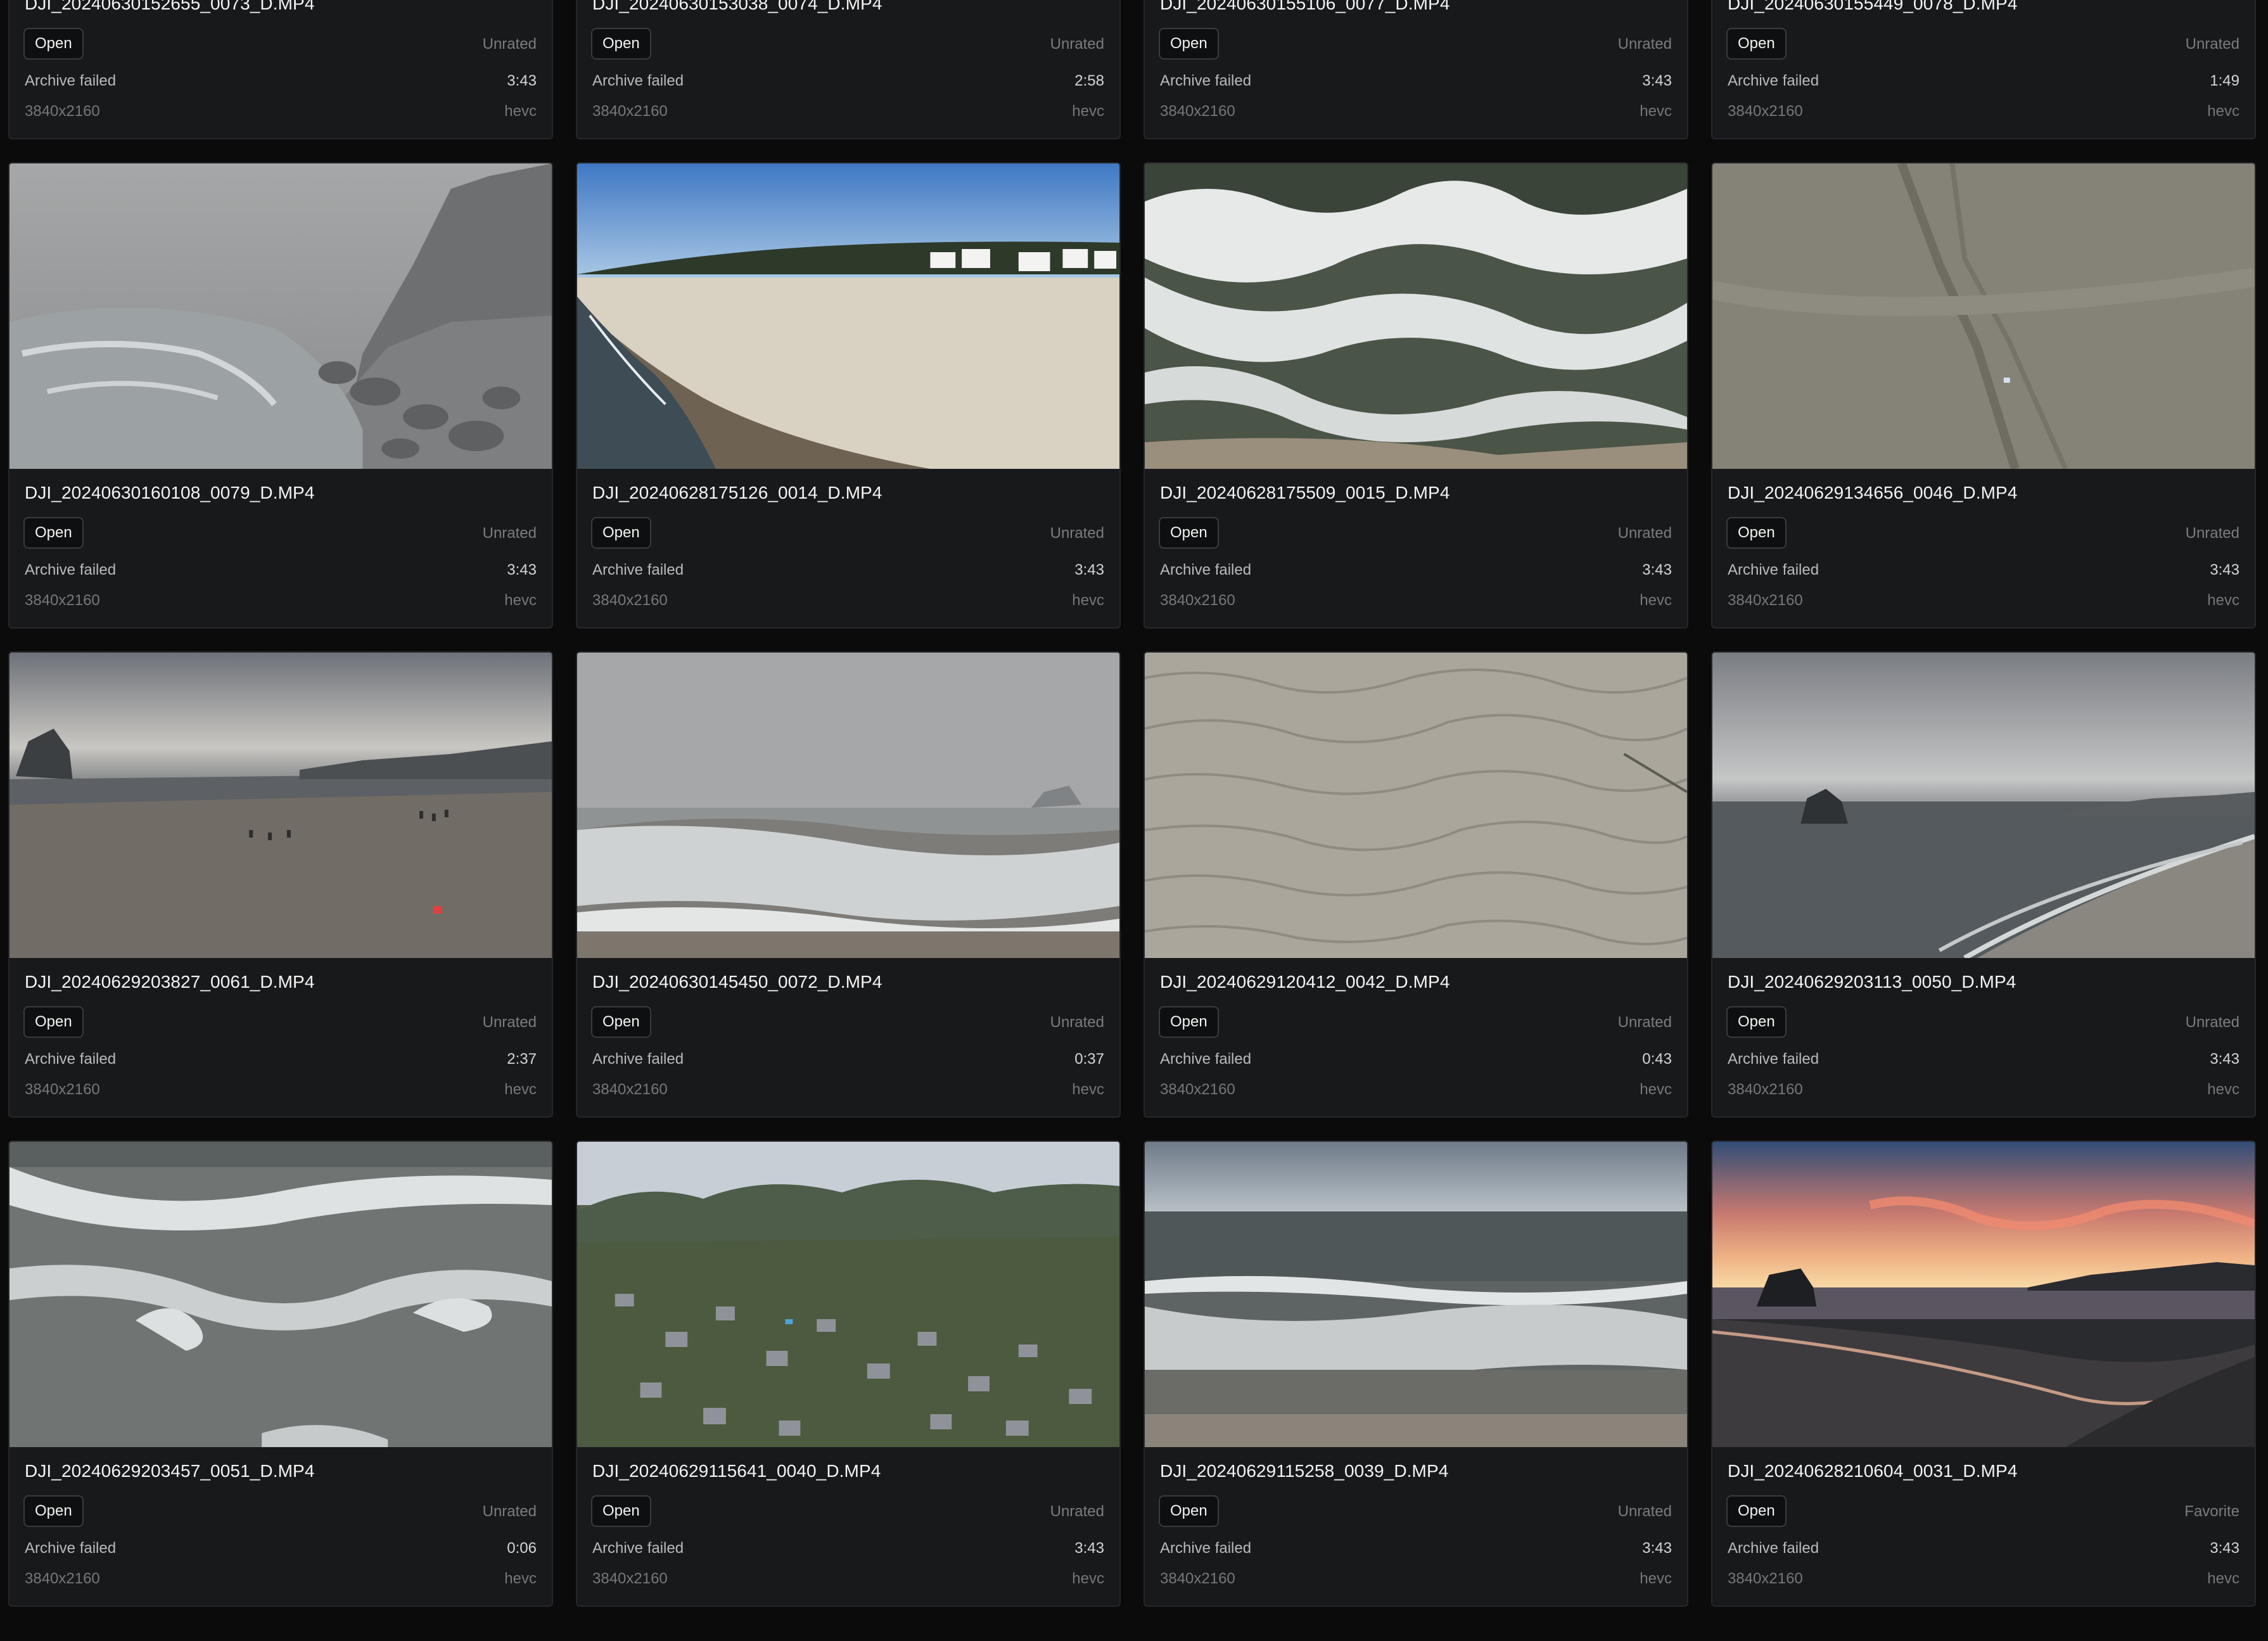 Image resolution: width=2268 pixels, height=1641 pixels. Describe the element at coordinates (170, 1471) in the screenshot. I see `file-name: DJI_20240629203457_0051_D.MP4` at that location.